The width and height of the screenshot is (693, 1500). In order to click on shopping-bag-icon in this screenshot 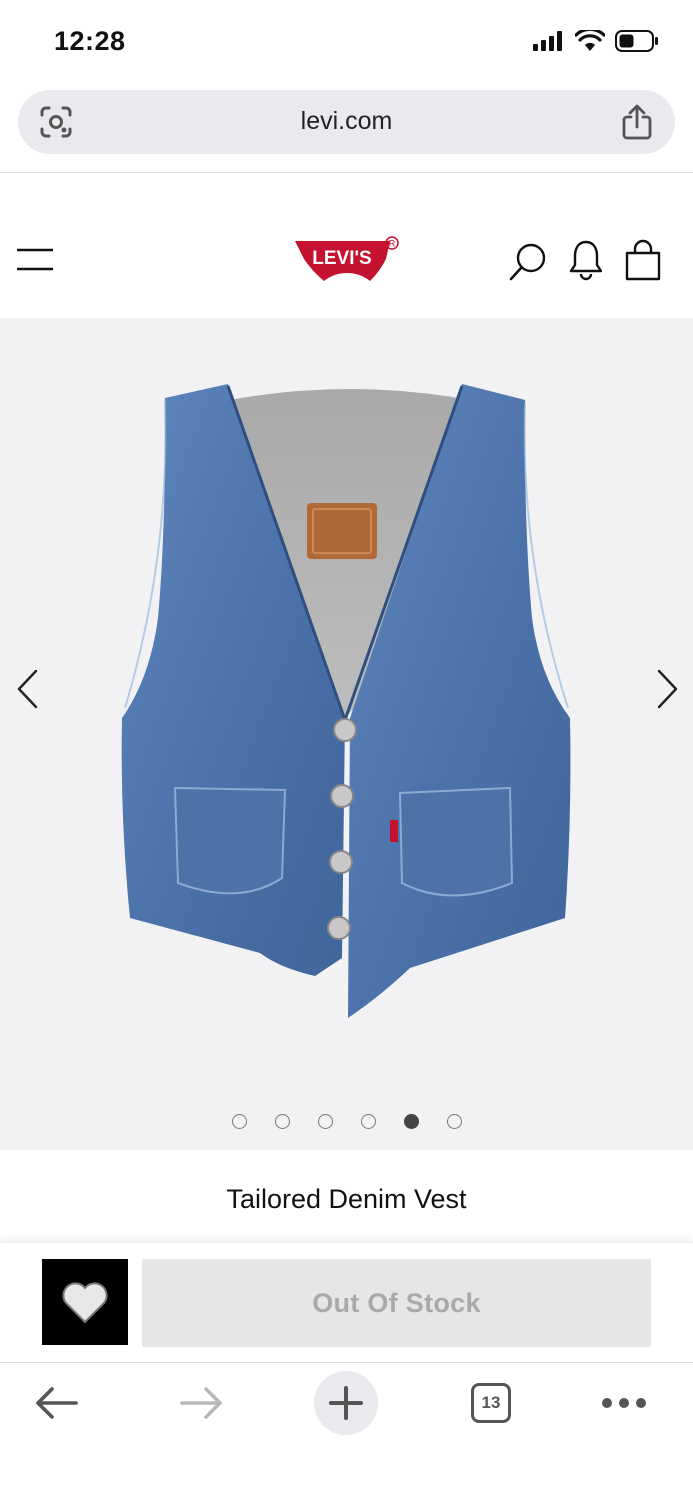, I will do `click(643, 260)`.